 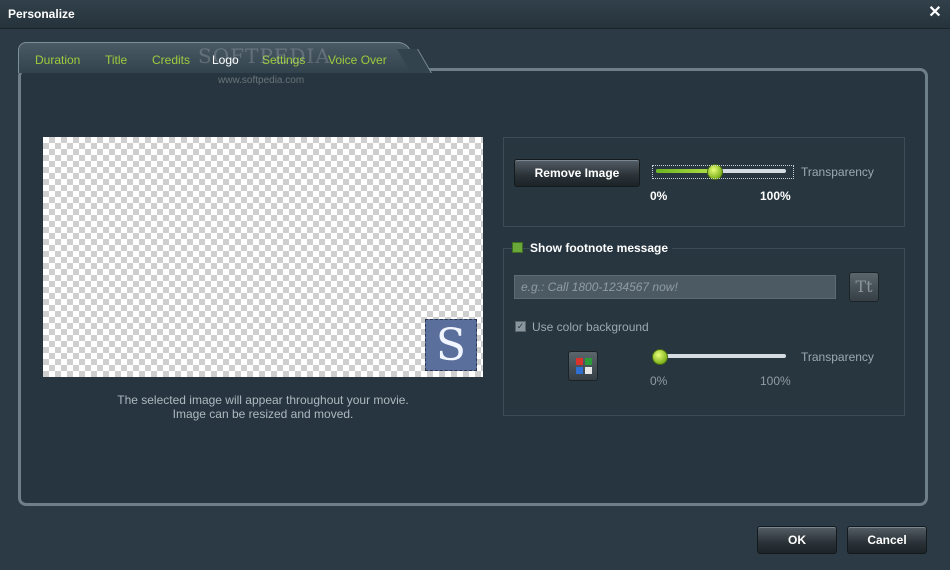 I want to click on show-footnote-checkbox, so click(x=517, y=247).